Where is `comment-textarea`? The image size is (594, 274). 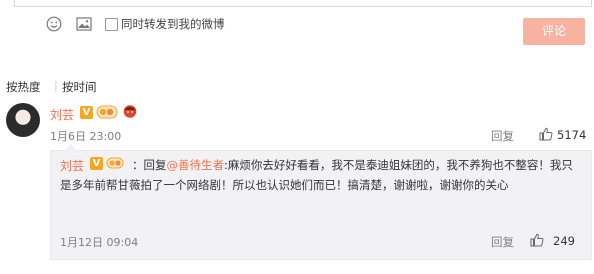 comment-textarea is located at coordinates (303, 3).